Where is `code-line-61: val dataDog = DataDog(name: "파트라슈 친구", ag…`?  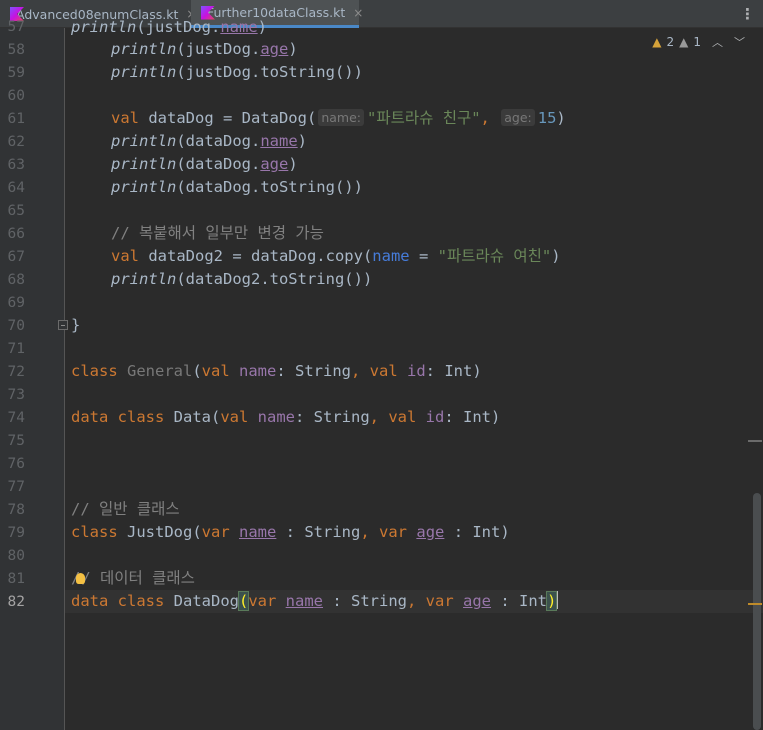
code-line-61: val dataDog = DataDog(name: "파트라슈 친구", ag… is located at coordinates (338, 118).